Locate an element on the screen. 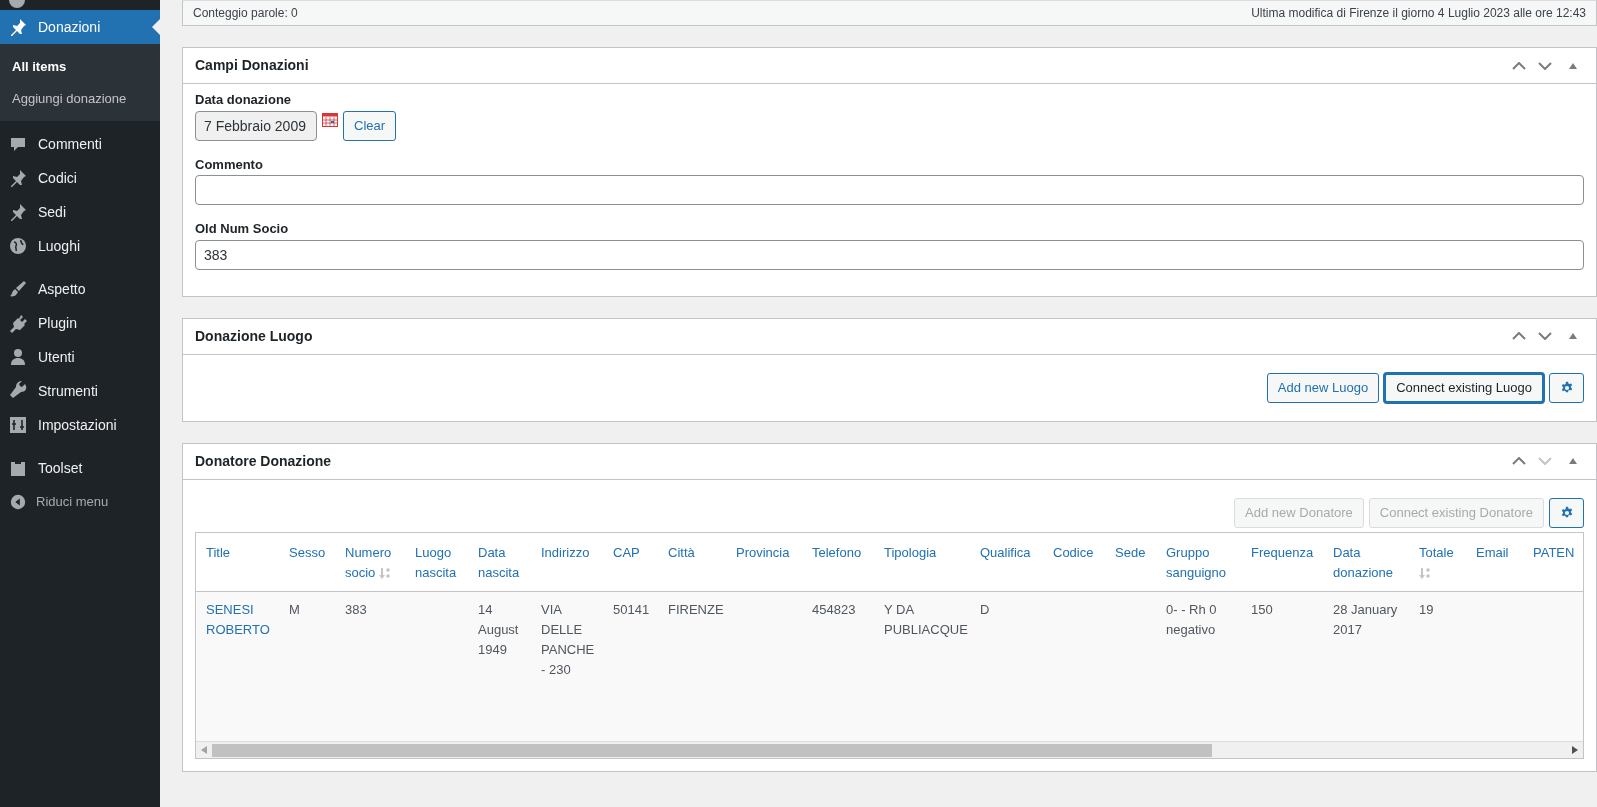  column-header: Sede is located at coordinates (1130, 561).